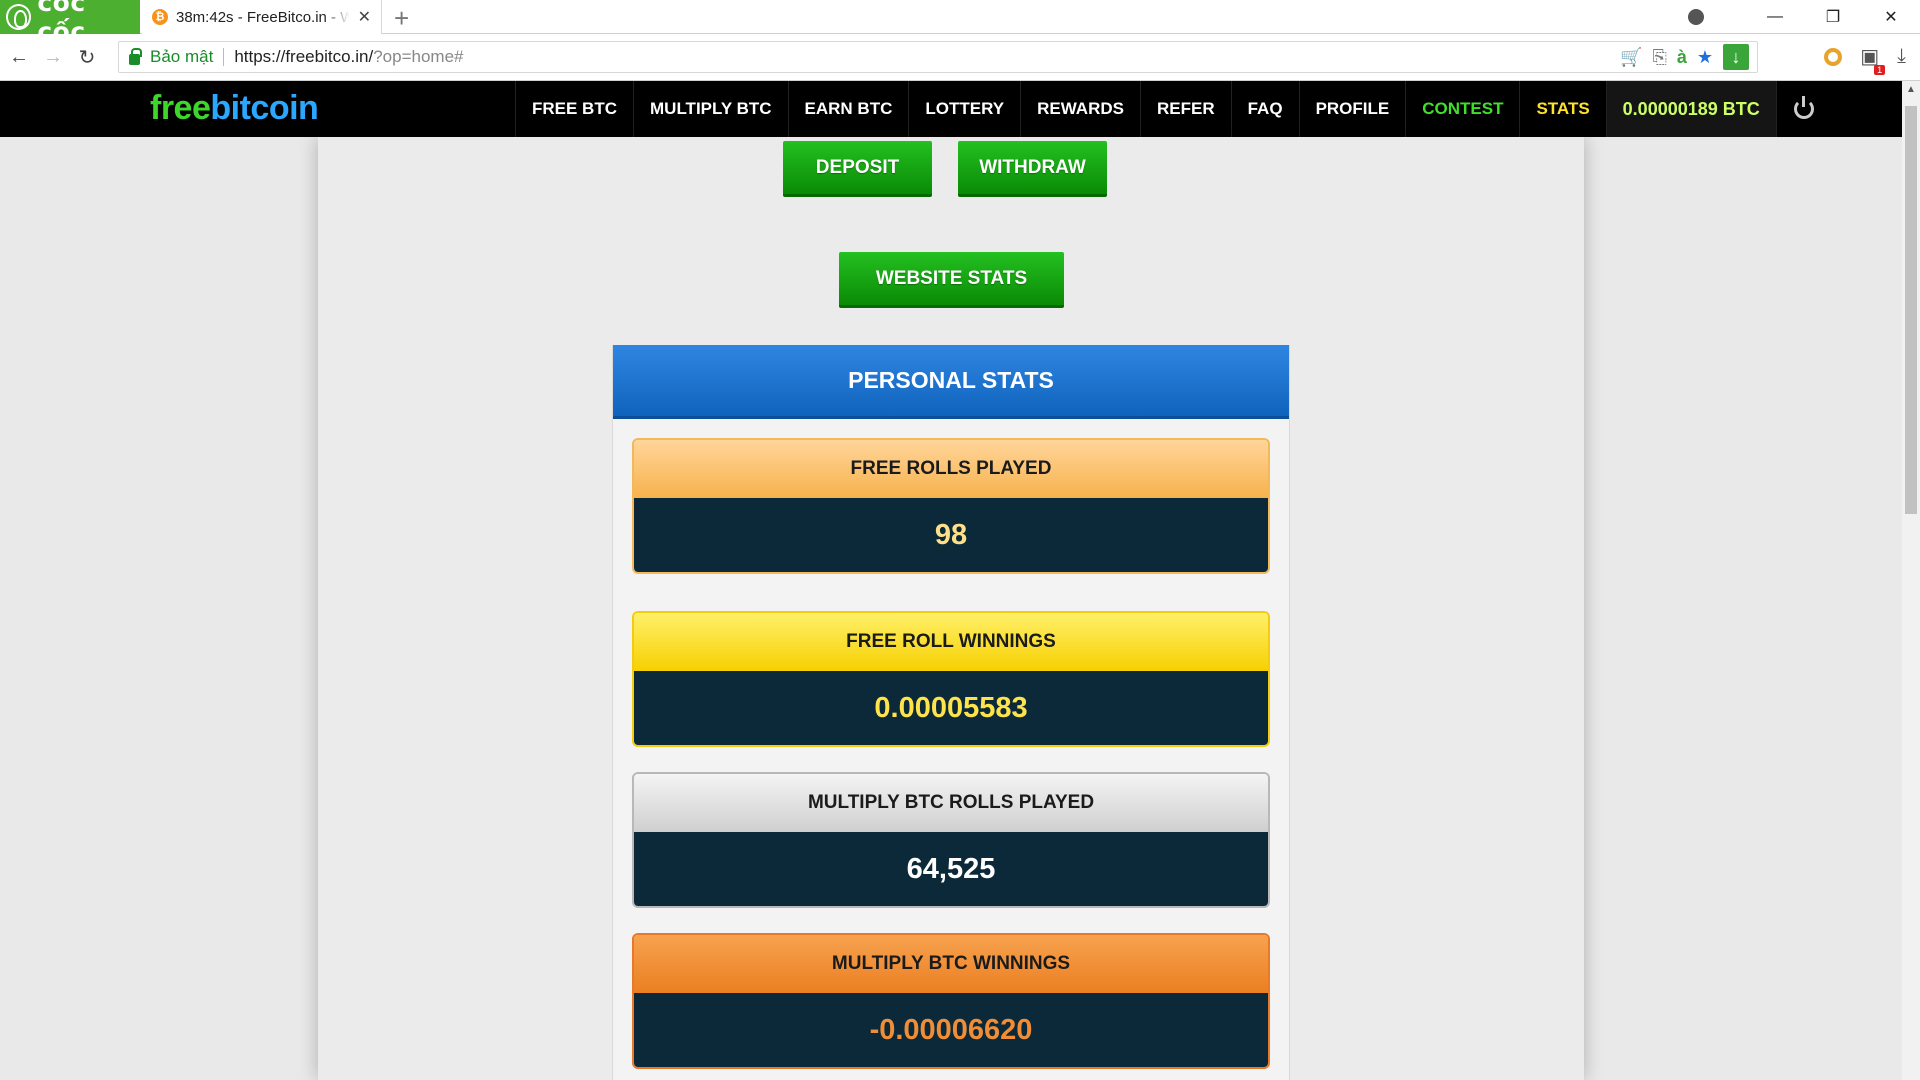  Describe the element at coordinates (1911, 580) in the screenshot. I see `page-scrollbar: ▲` at that location.